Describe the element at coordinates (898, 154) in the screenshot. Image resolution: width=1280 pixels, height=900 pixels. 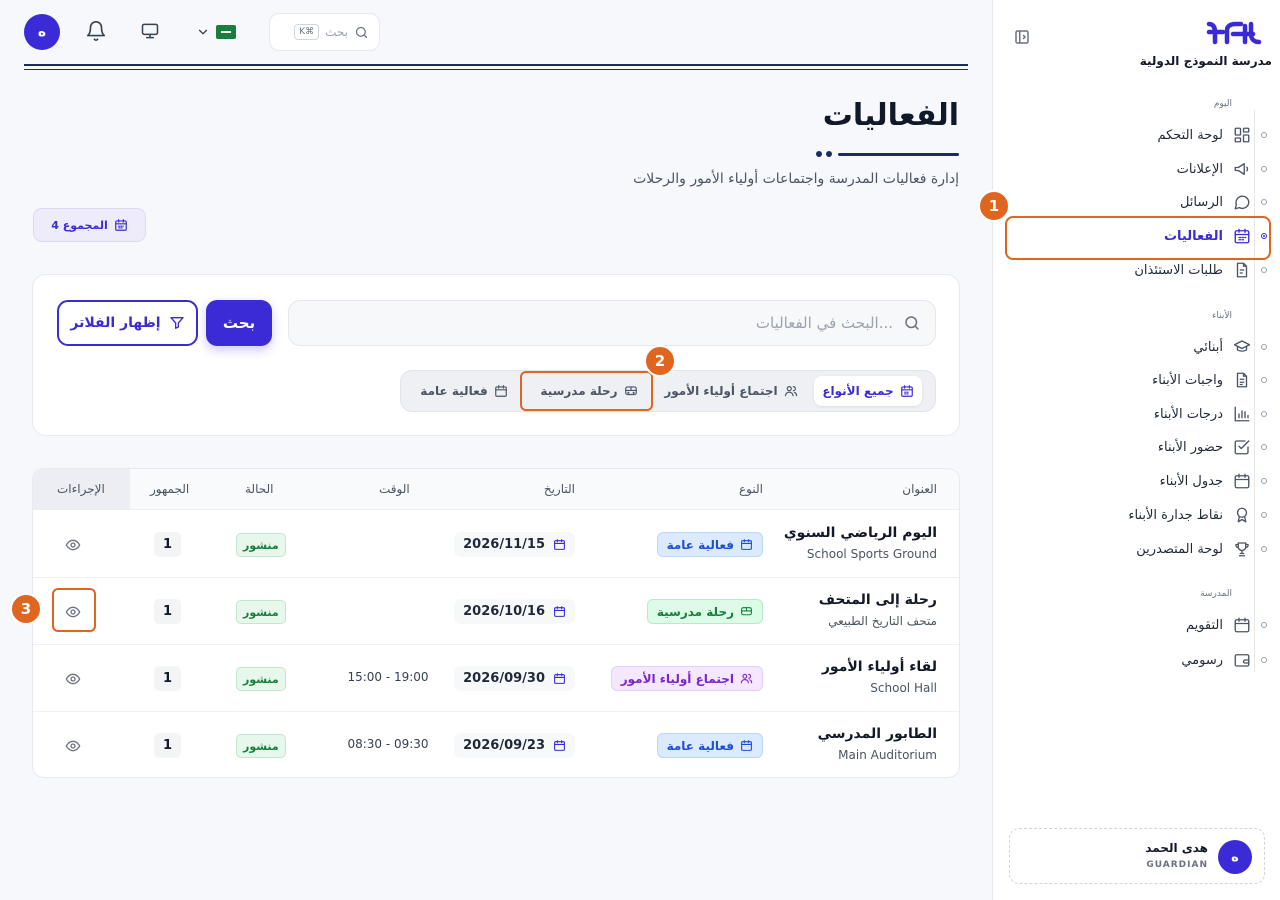
I see `title-underline` at that location.